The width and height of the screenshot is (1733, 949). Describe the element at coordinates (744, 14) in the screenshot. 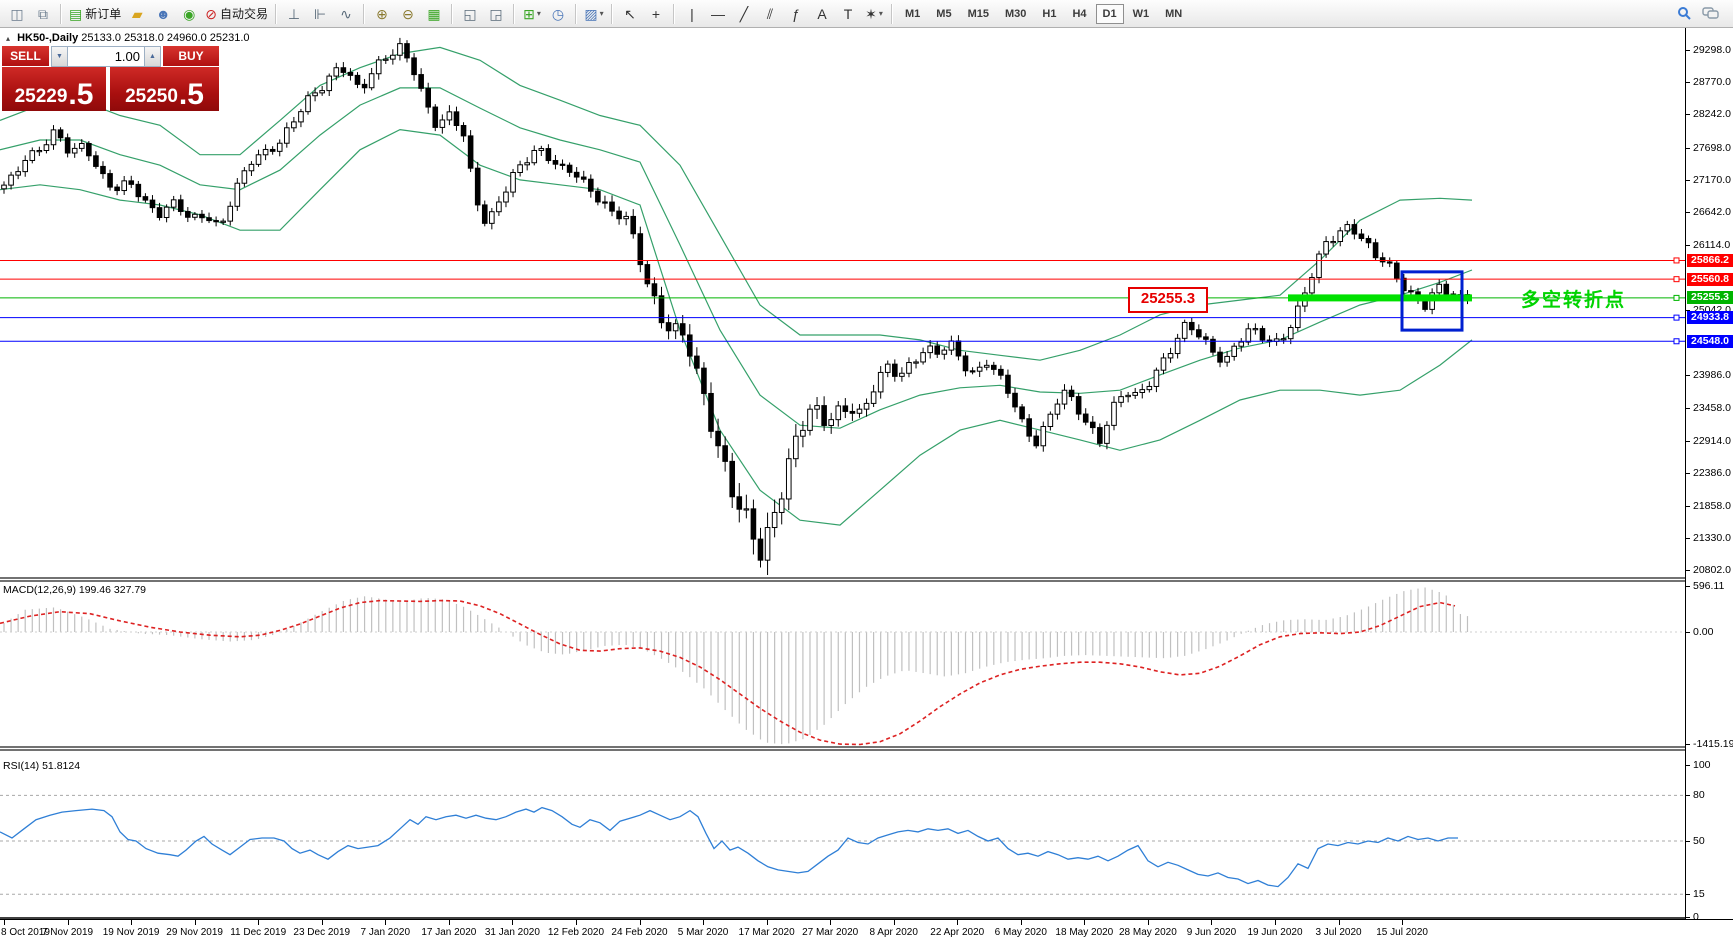

I see `trendline-button: ╱` at that location.